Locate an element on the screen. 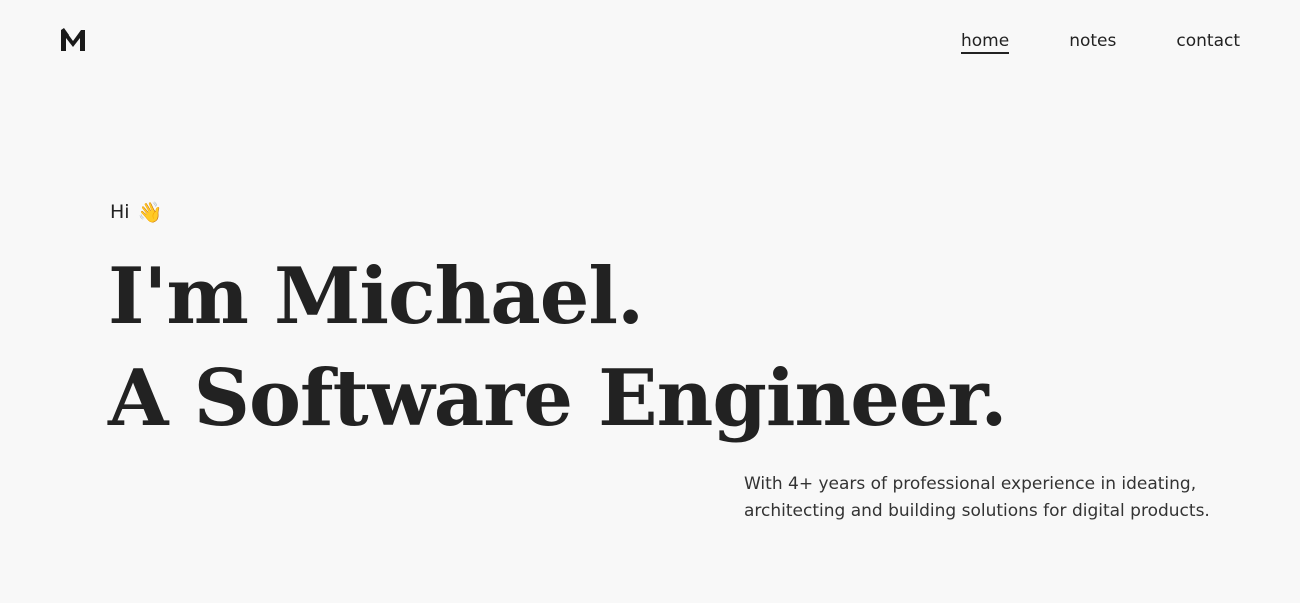 This screenshot has width=1300, height=603. m-monogram-icon is located at coordinates (73, 40).